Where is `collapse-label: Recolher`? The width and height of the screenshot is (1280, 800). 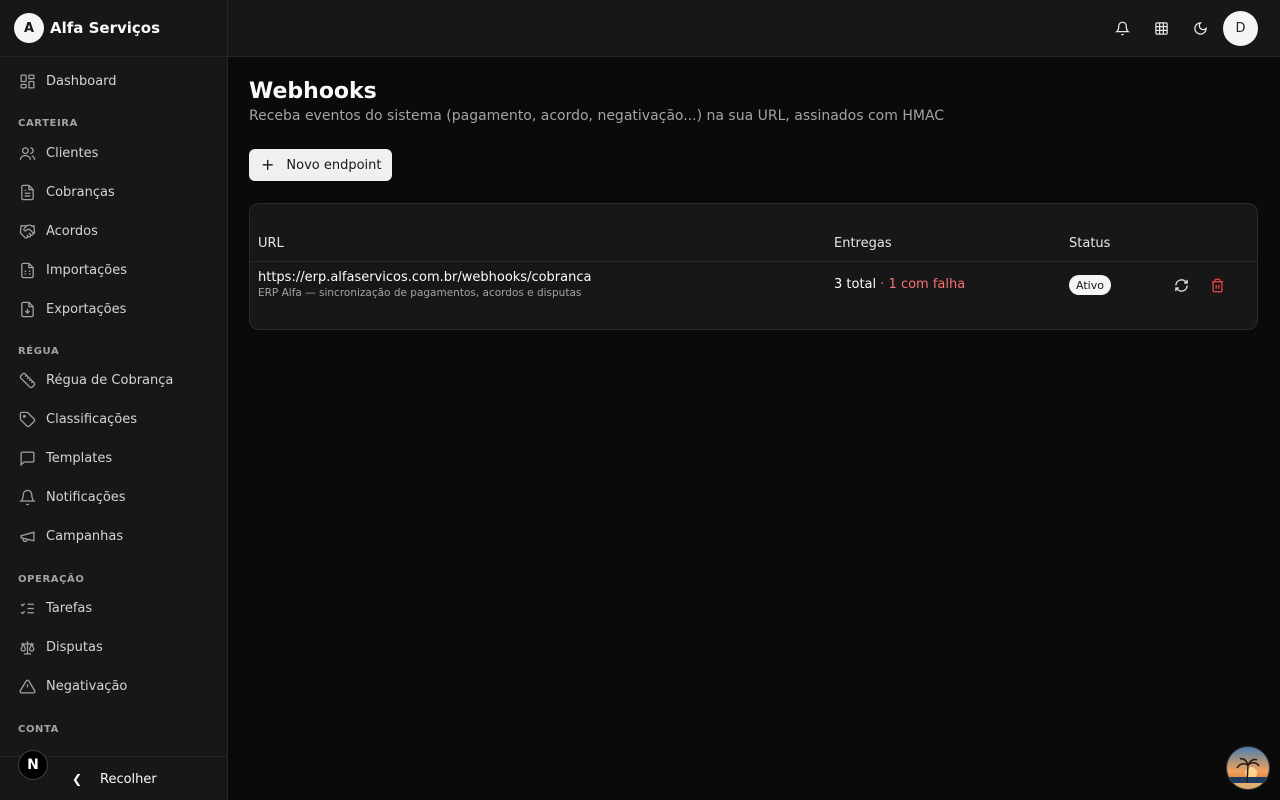 collapse-label: Recolher is located at coordinates (128, 779).